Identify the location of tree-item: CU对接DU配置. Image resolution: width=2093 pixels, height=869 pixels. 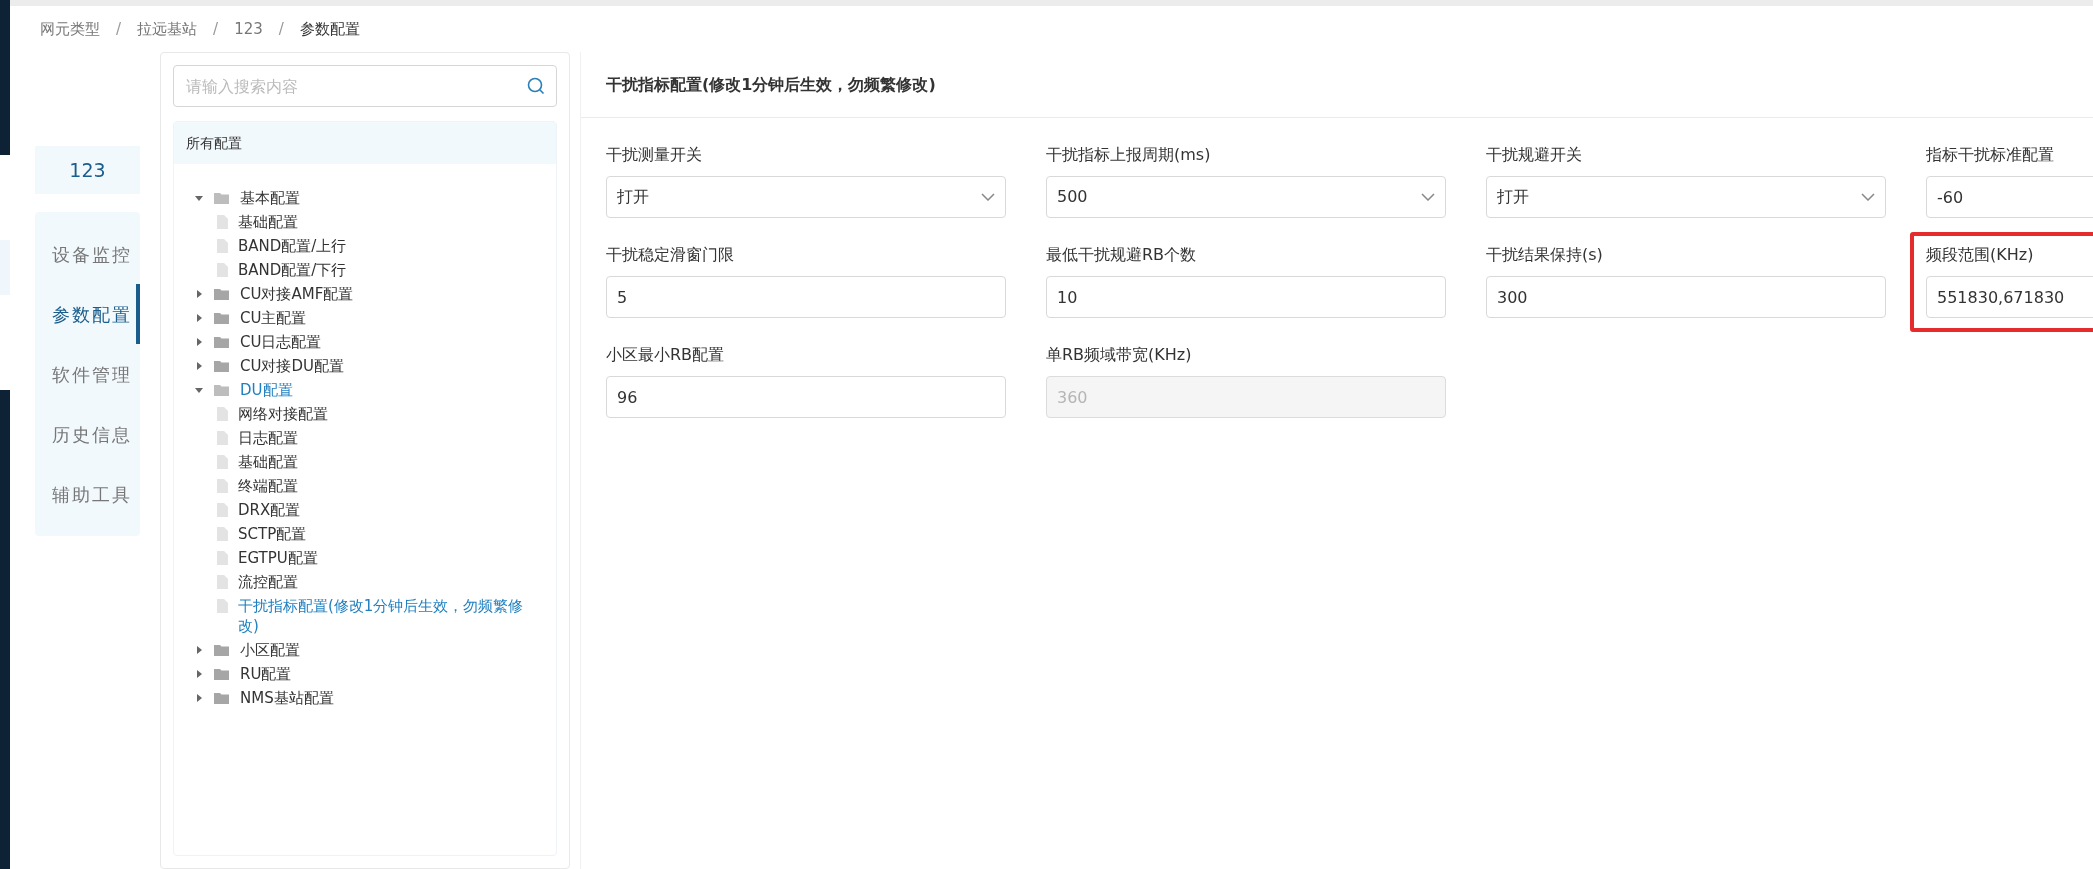
(292, 366).